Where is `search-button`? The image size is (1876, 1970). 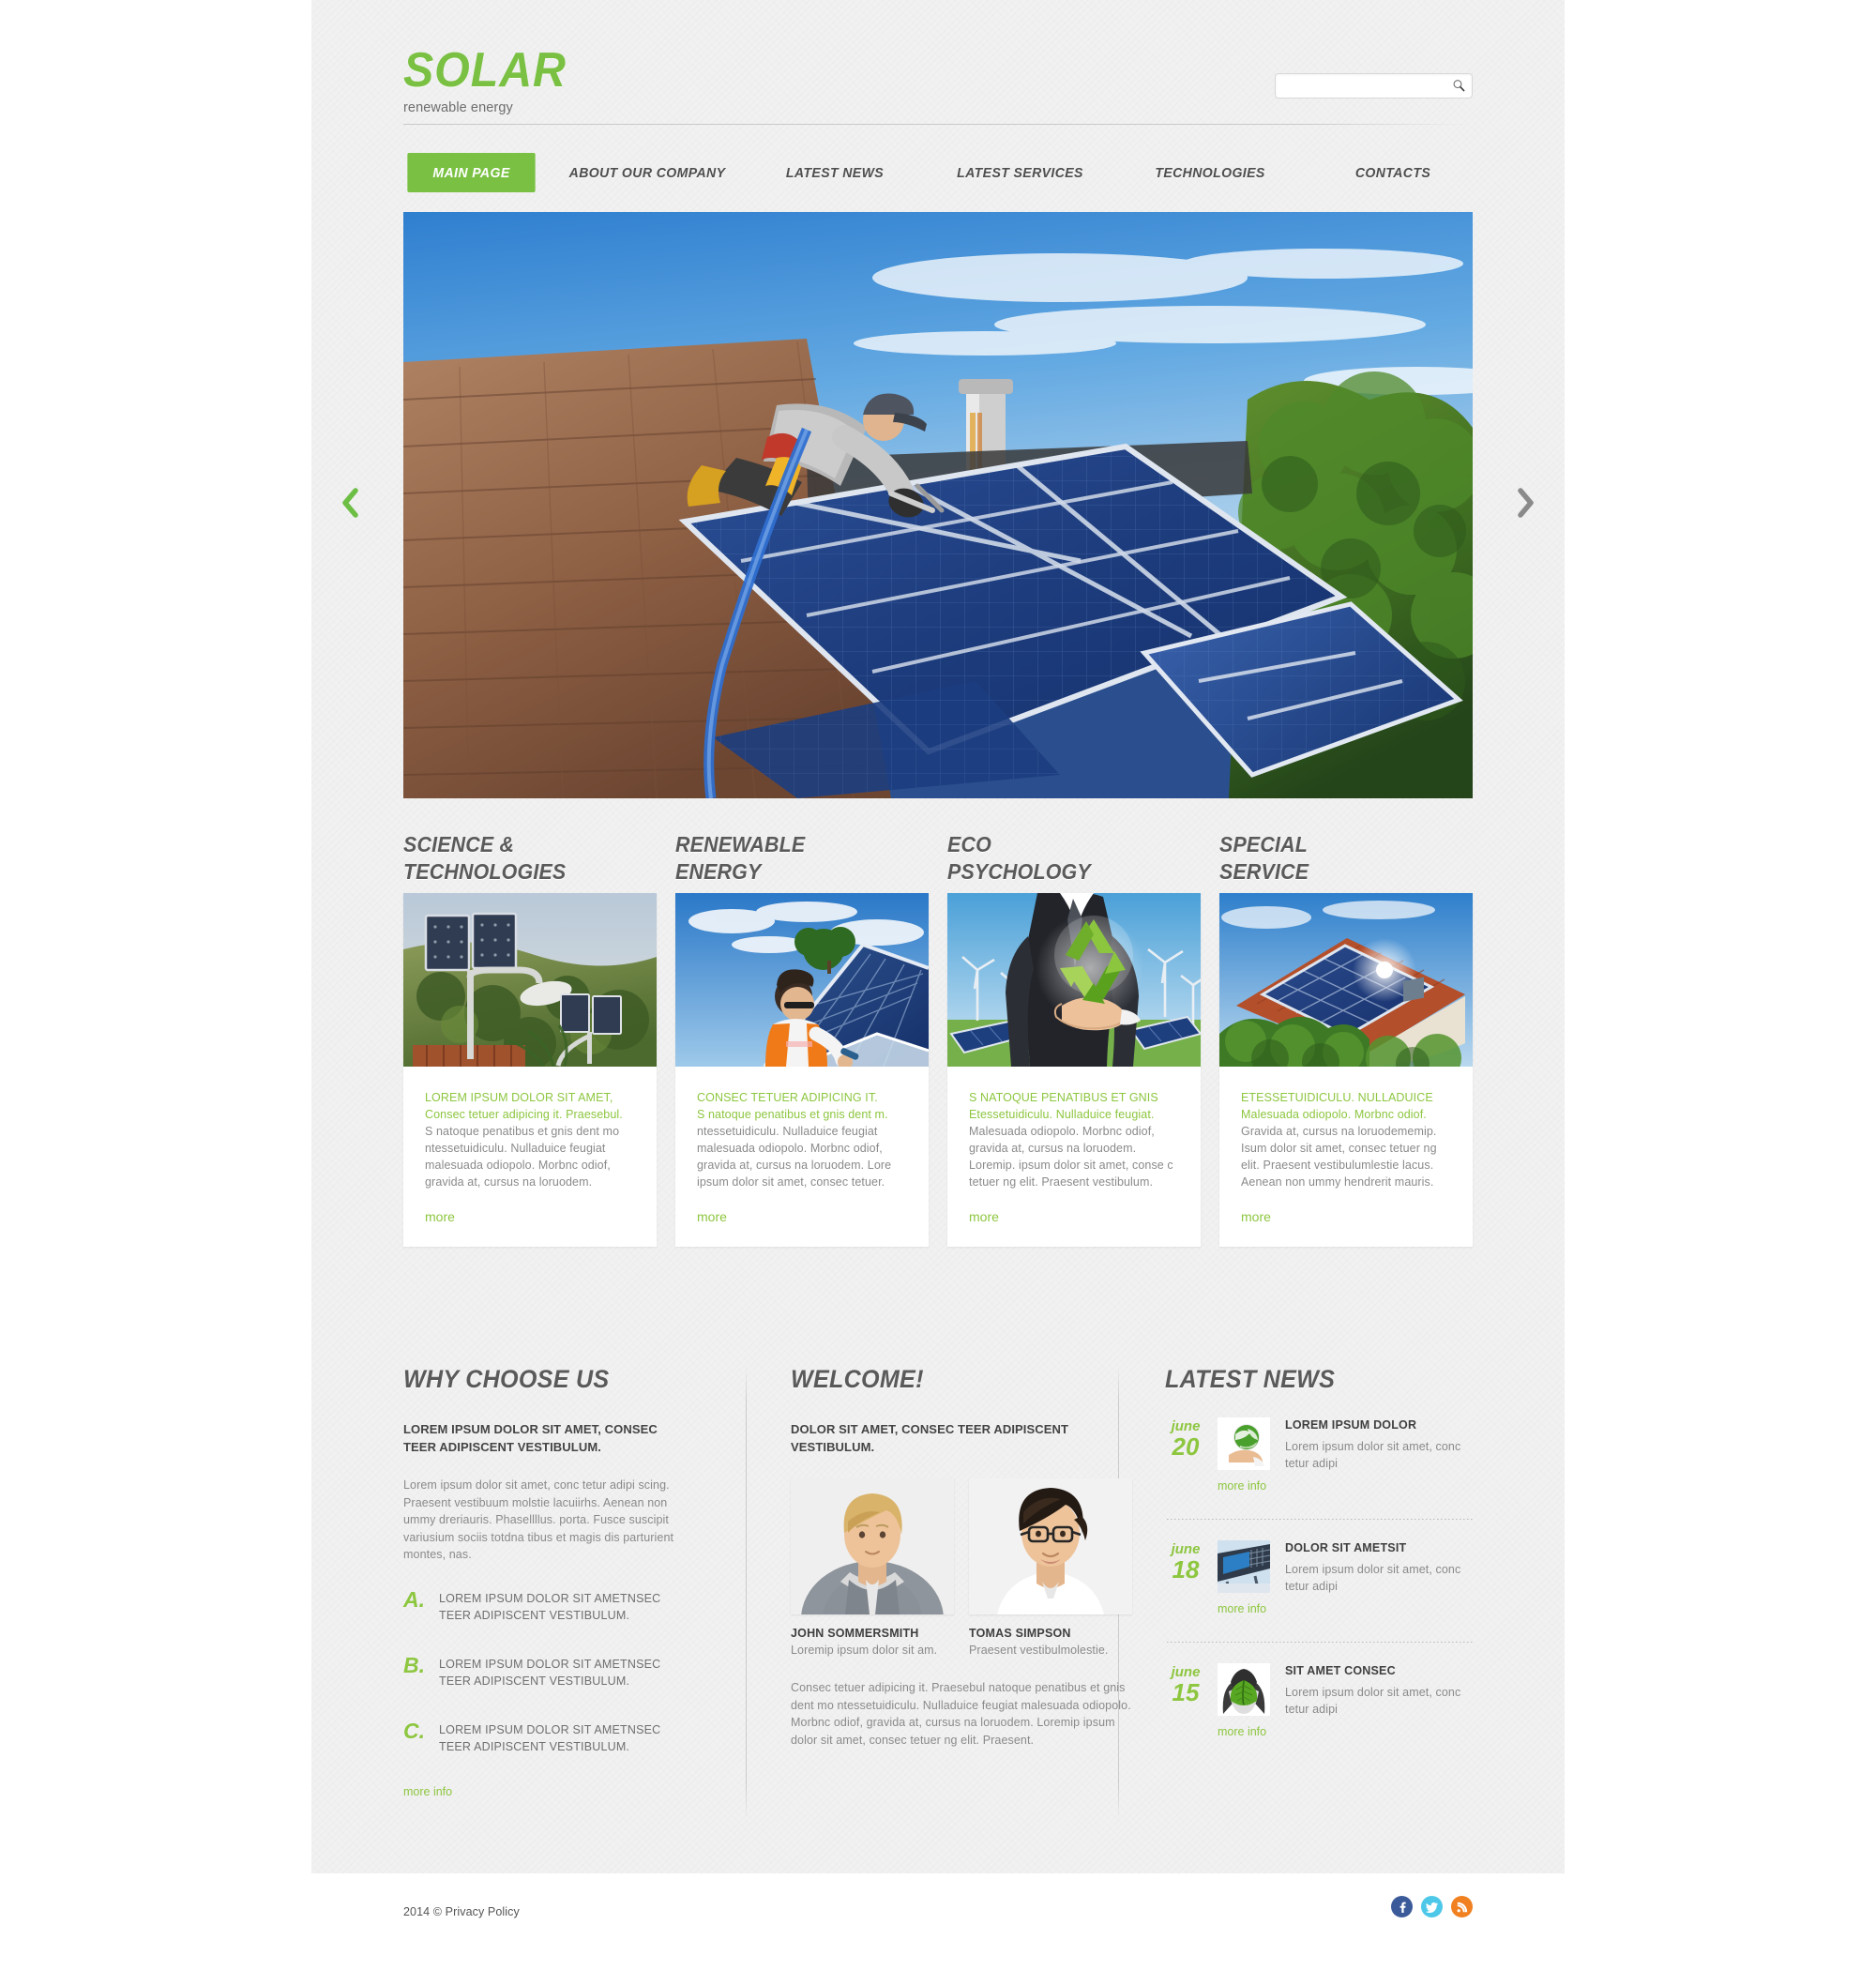
search-button is located at coordinates (1458, 87).